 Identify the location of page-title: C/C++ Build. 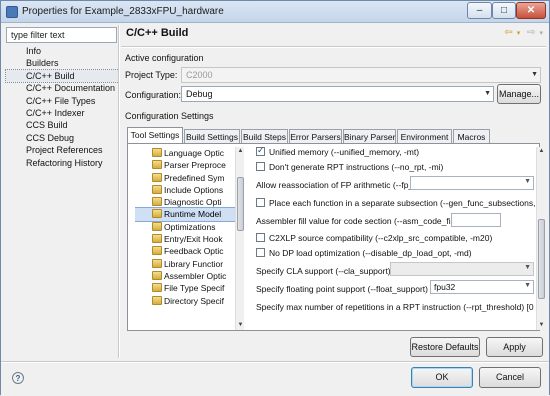
(157, 33).